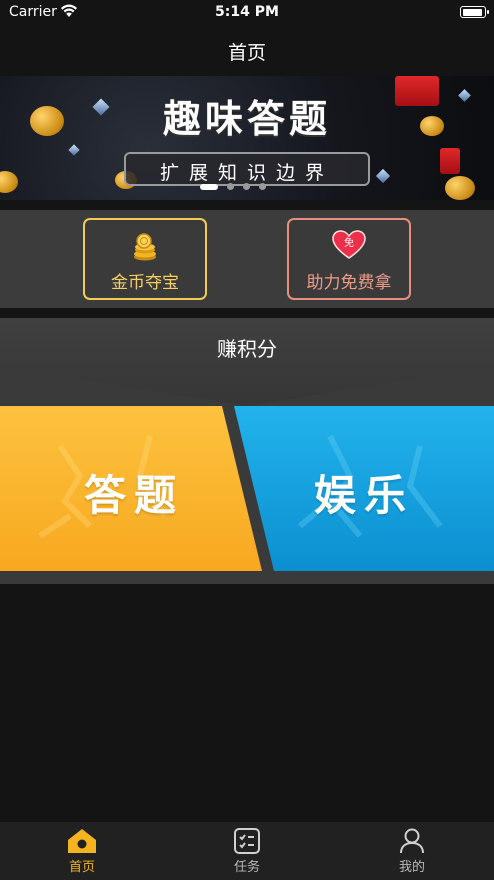 This screenshot has height=880, width=494. I want to click on banner-subtitle: 扩展知识边界, so click(246, 173).